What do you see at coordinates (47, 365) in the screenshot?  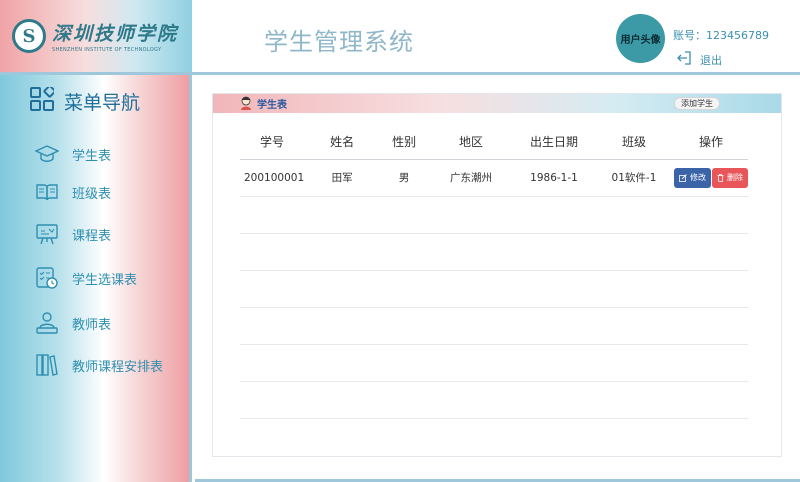 I see `bookshelf-icon` at bounding box center [47, 365].